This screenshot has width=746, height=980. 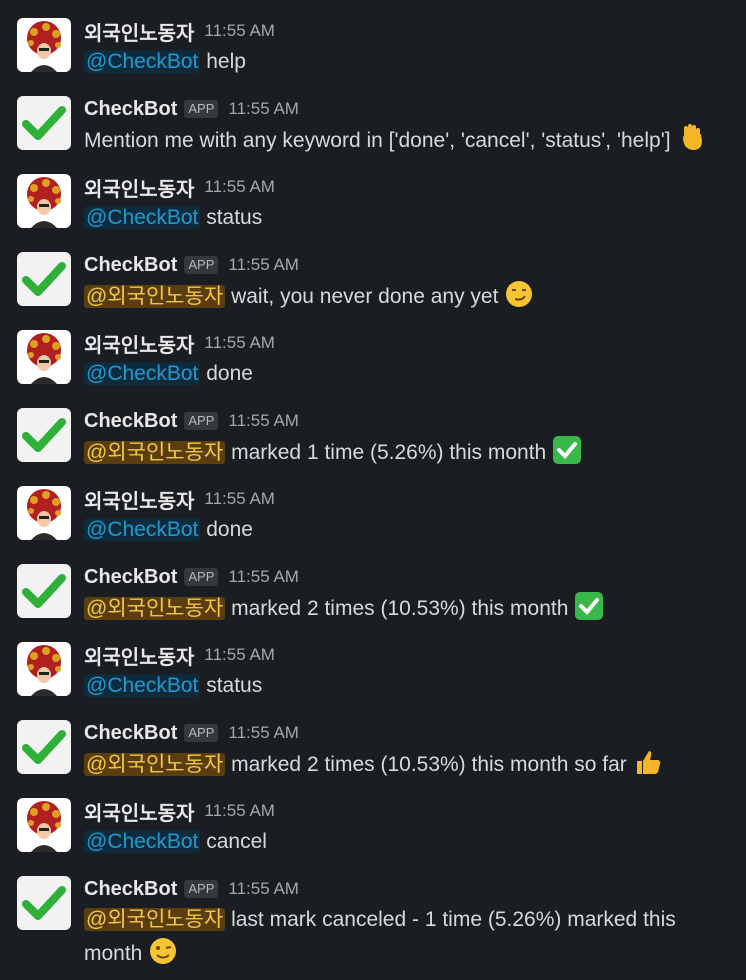 What do you see at coordinates (373, 39) in the screenshot?
I see `message-row: 외국인노동자 11:55 AM @CheckBot help` at bounding box center [373, 39].